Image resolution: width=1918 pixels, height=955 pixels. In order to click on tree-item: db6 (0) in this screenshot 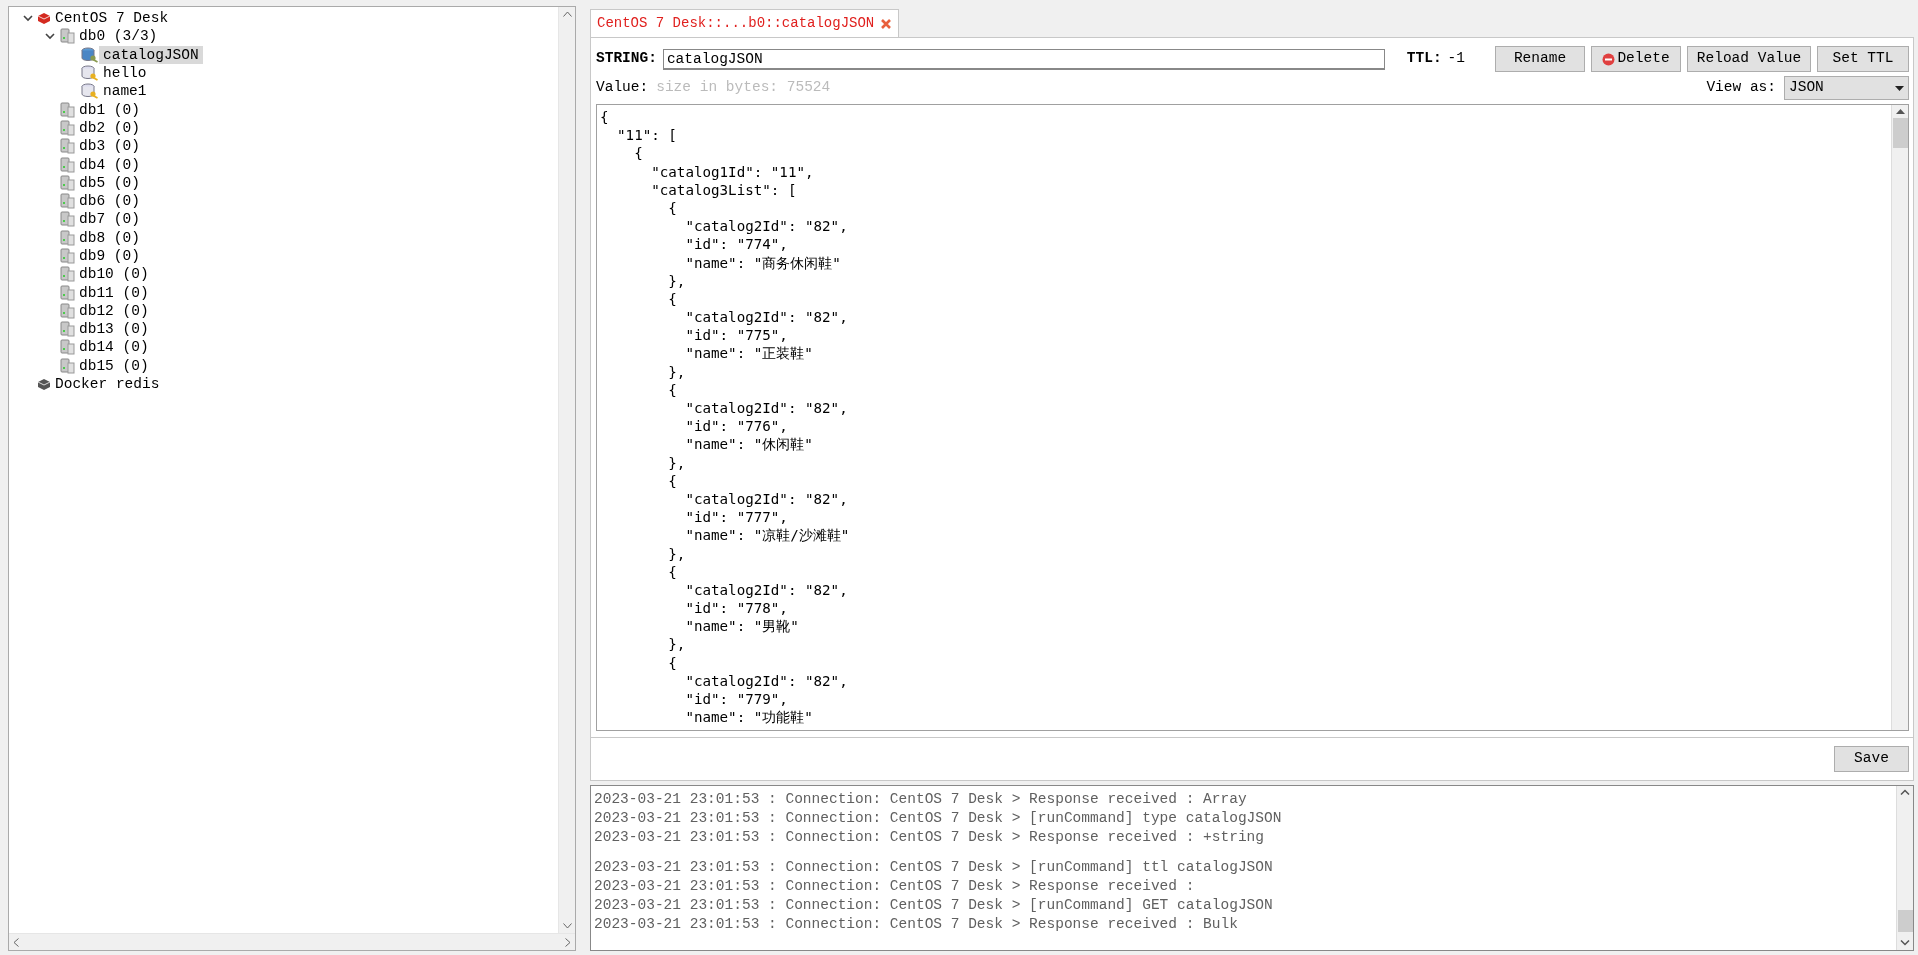, I will do `click(109, 201)`.